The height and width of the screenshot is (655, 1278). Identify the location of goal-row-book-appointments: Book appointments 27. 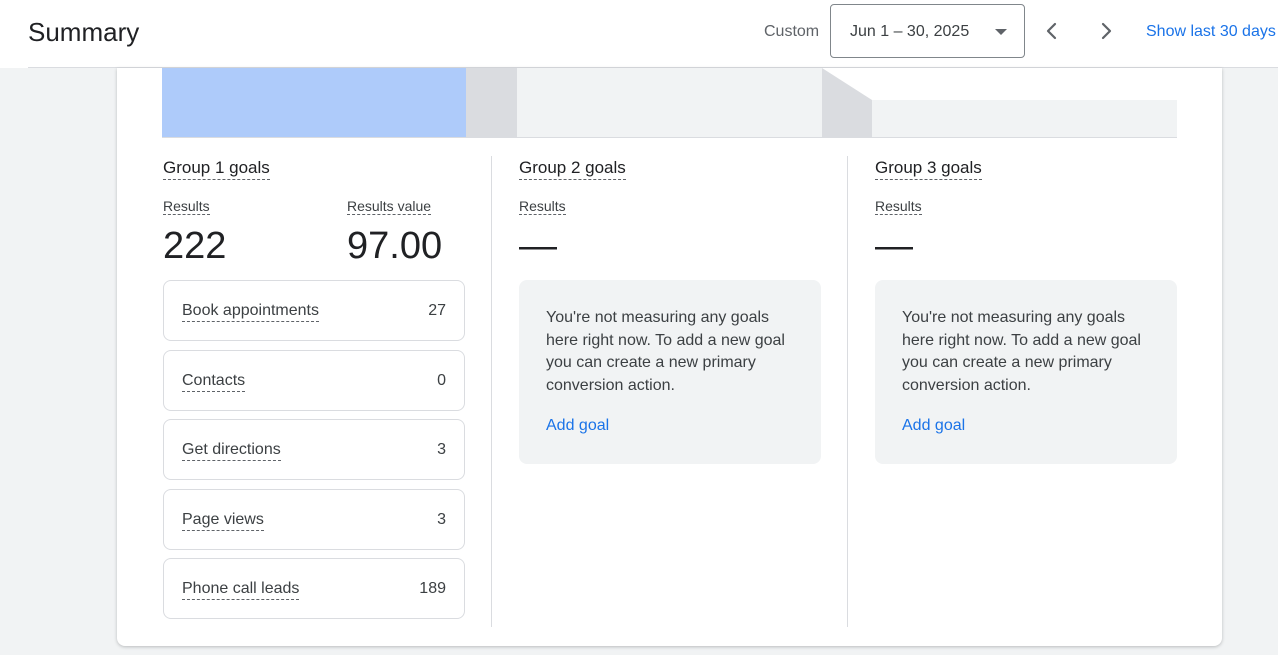
(314, 310).